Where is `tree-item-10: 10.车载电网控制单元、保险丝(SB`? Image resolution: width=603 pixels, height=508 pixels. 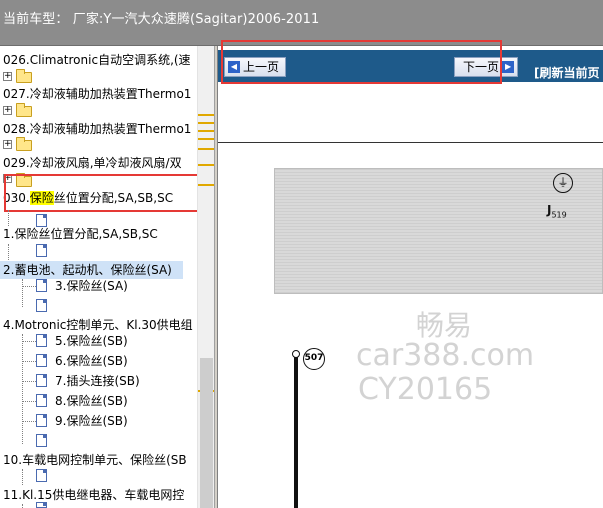 tree-item-10: 10.车载电网控制单元、保险丝(SB is located at coordinates (95, 460).